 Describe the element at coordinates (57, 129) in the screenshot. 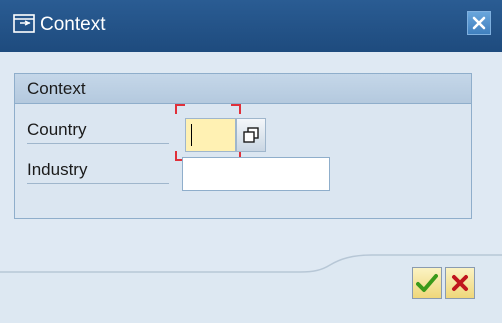

I see `country-label: Country` at that location.